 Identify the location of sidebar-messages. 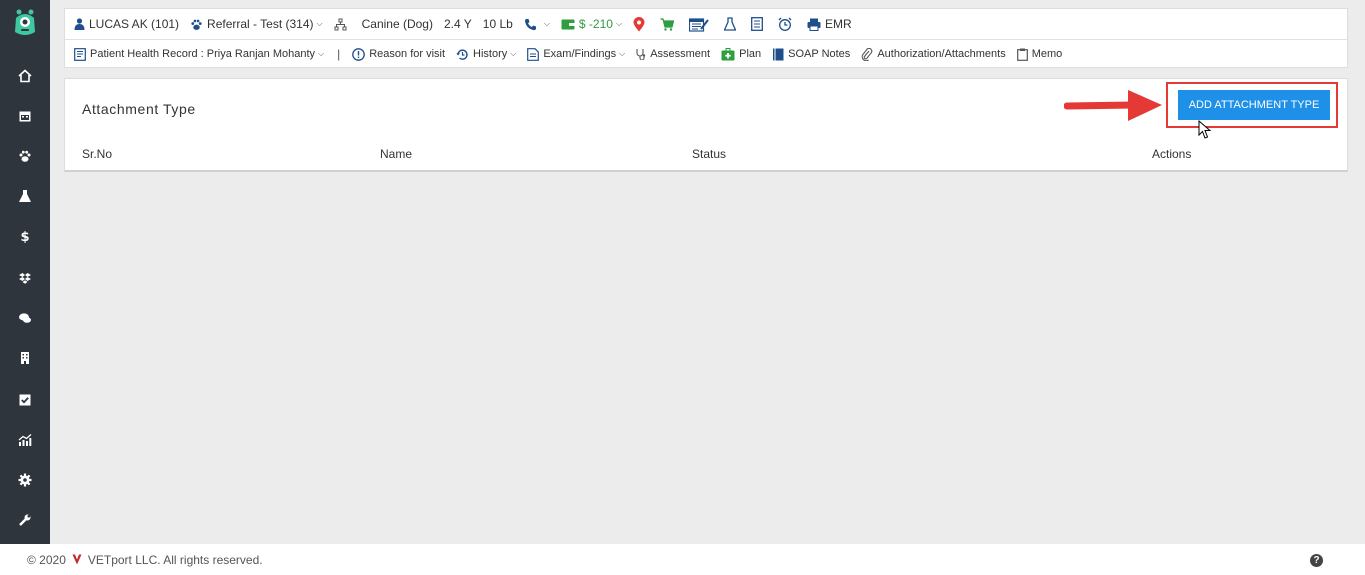
(25, 318).